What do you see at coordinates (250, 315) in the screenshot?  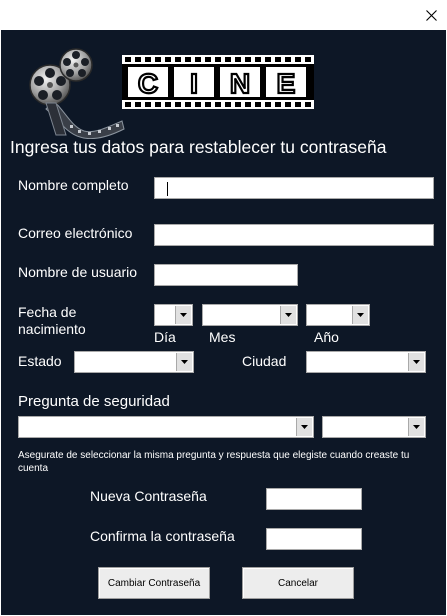 I see `month-select` at bounding box center [250, 315].